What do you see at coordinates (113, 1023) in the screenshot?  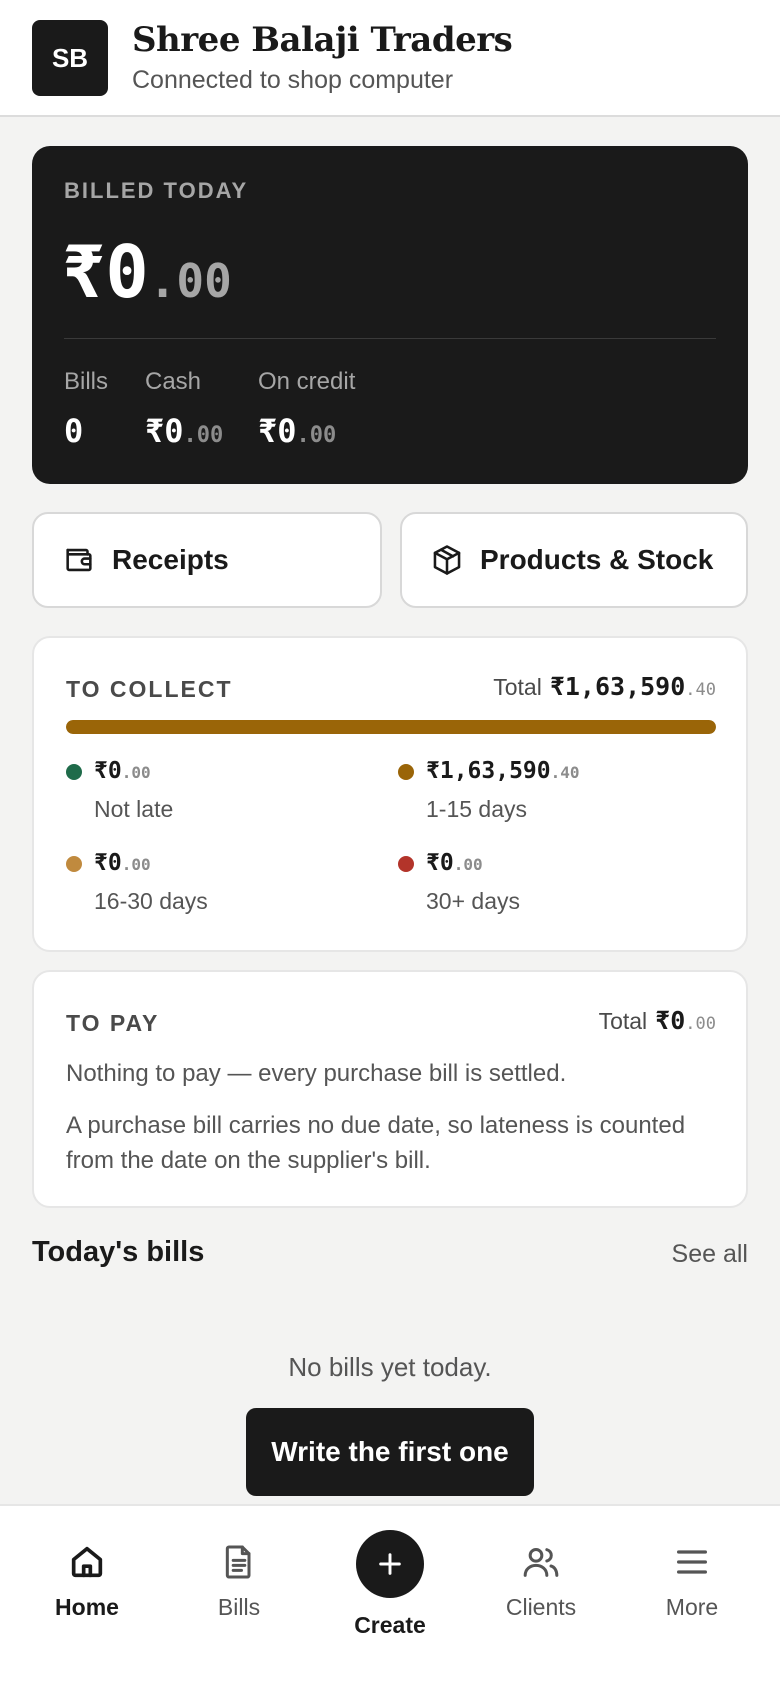 I see `to-pay-title: TO PAY` at bounding box center [113, 1023].